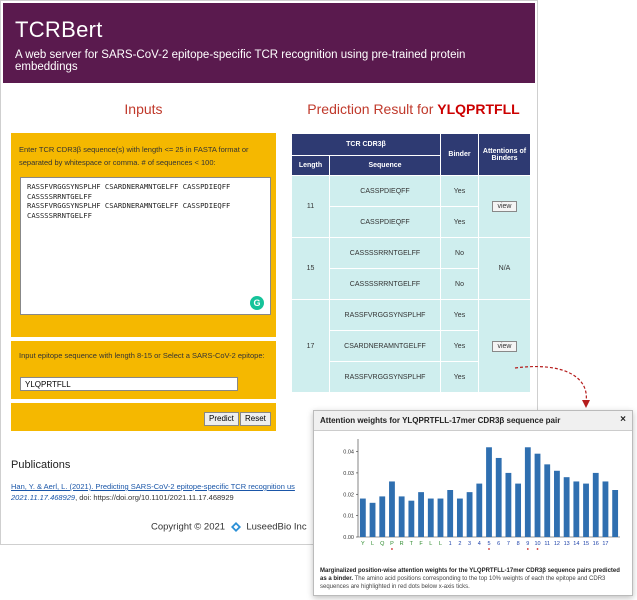 This screenshot has width=637, height=600. Describe the element at coordinates (586, 544) in the screenshot. I see `x-tick-label: 15` at that location.